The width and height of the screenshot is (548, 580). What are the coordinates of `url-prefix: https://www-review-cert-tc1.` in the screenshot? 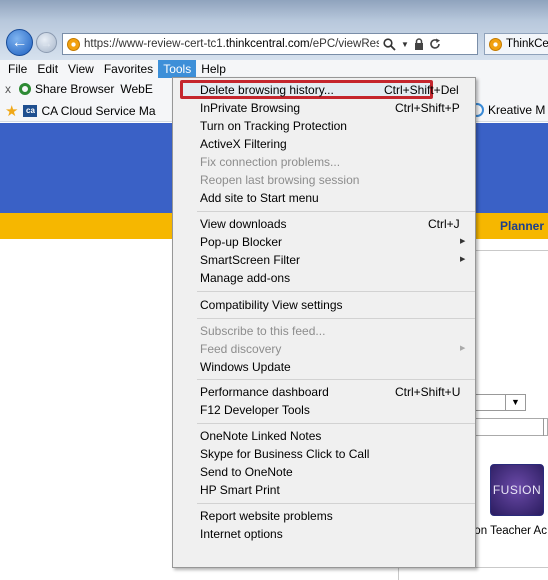 It's located at (155, 44).